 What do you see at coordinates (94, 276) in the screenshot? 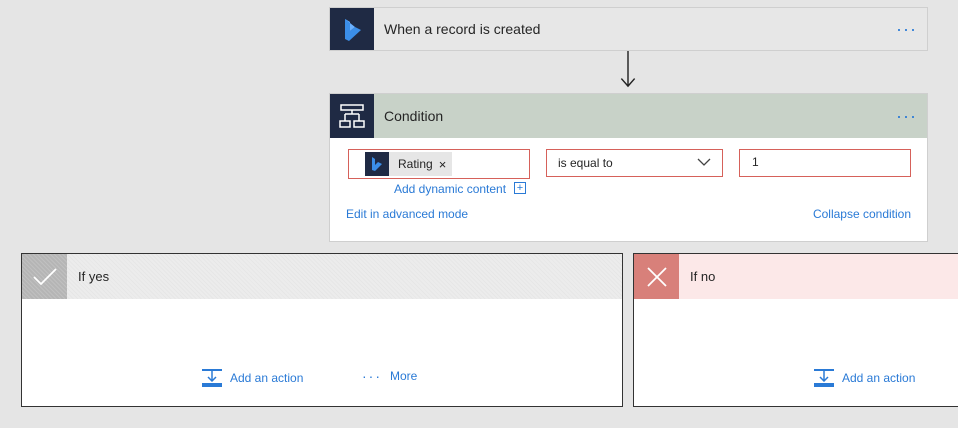
I see `if-yes-title: If yes` at bounding box center [94, 276].